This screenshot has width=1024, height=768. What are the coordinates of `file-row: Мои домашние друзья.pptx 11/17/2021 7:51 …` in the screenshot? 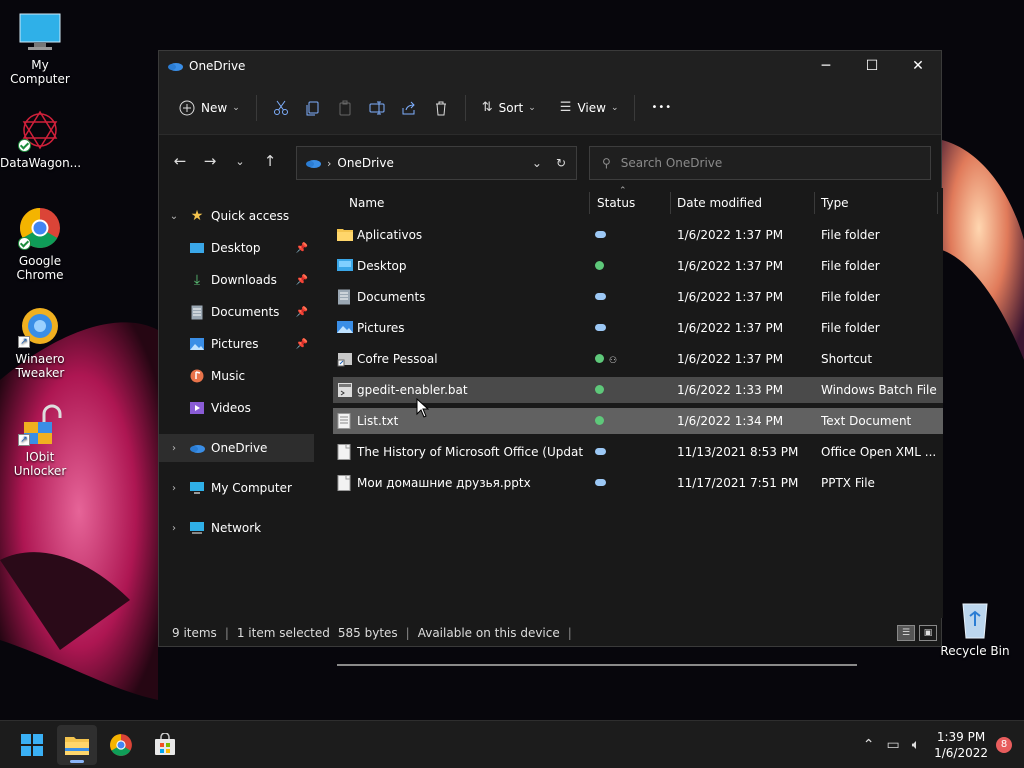 It's located at (638, 483).